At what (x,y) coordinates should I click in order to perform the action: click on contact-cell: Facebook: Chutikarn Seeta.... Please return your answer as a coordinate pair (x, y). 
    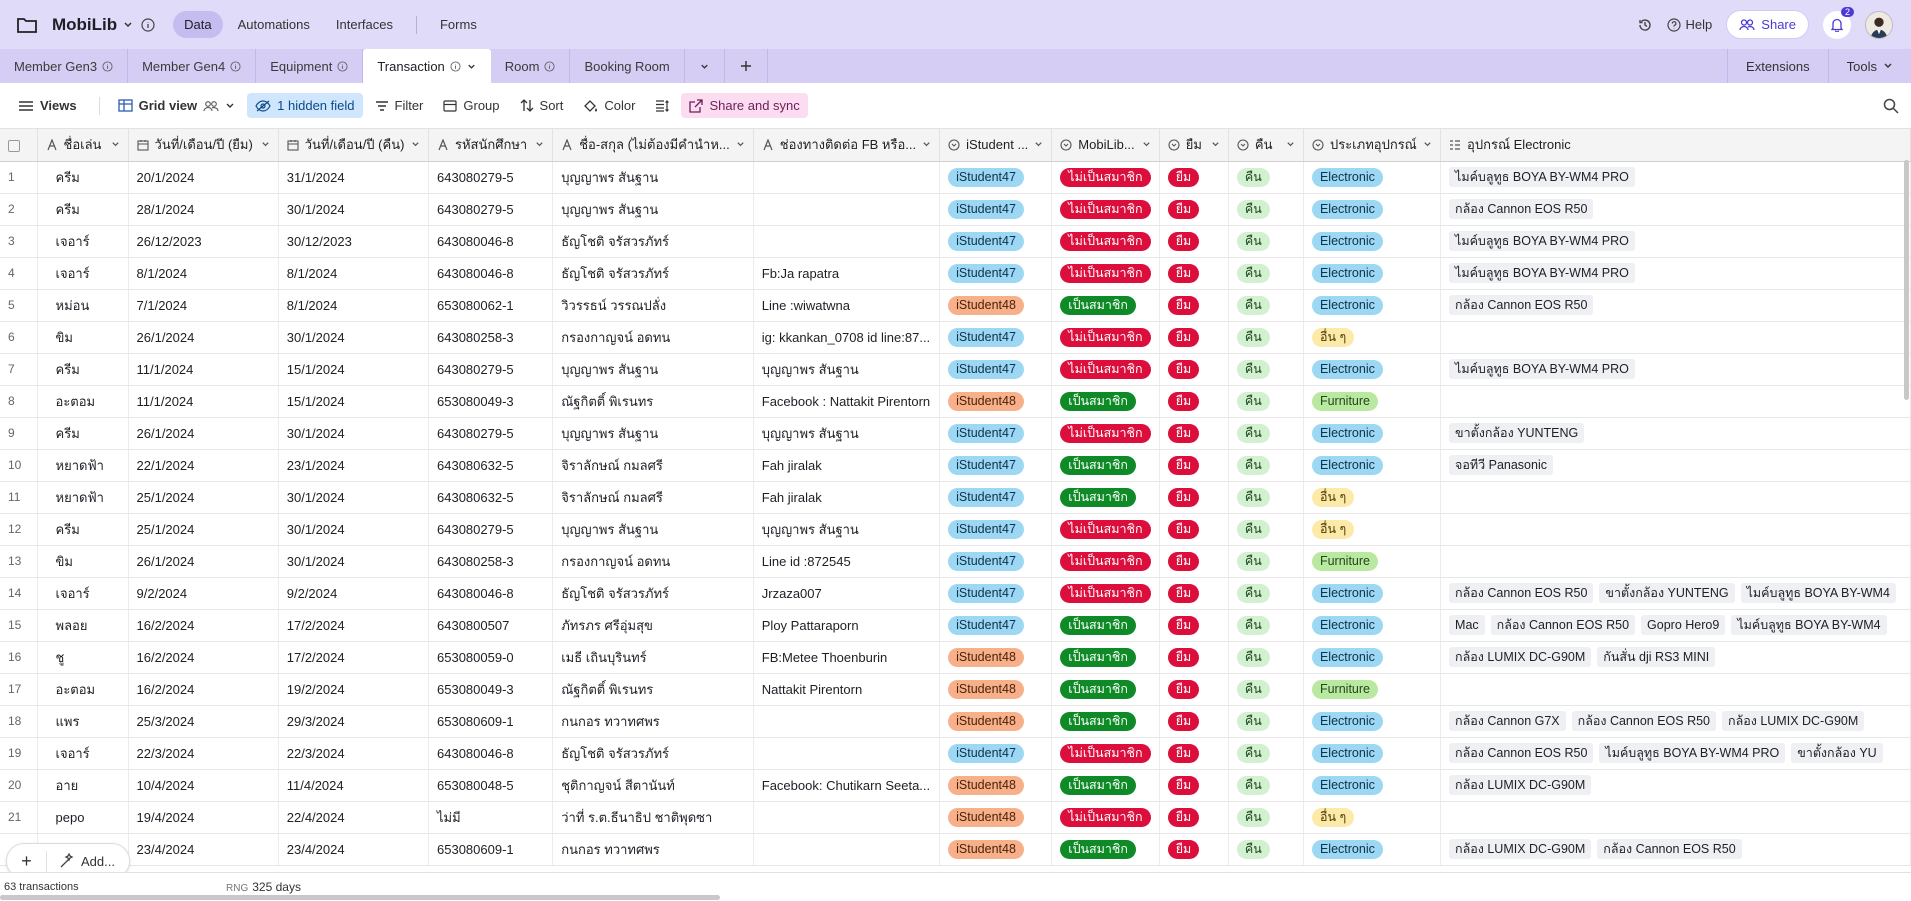
    Looking at the image, I should click on (847, 785).